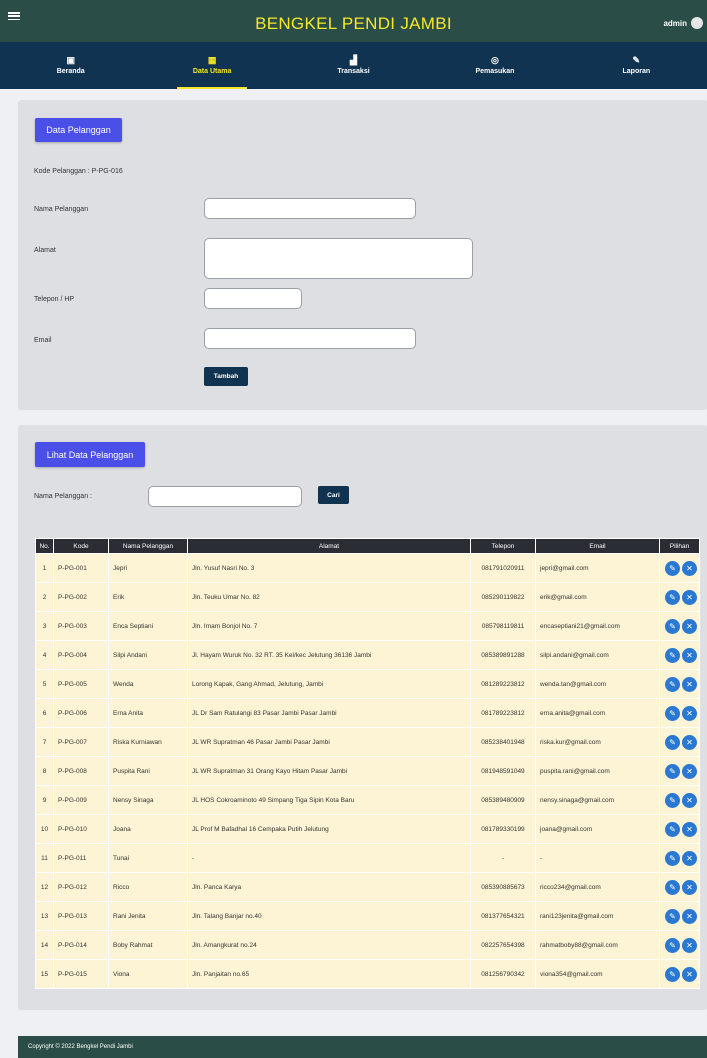 The height and width of the screenshot is (1058, 707). I want to click on nav-item-beranda: ▣ Beranda, so click(70, 65).